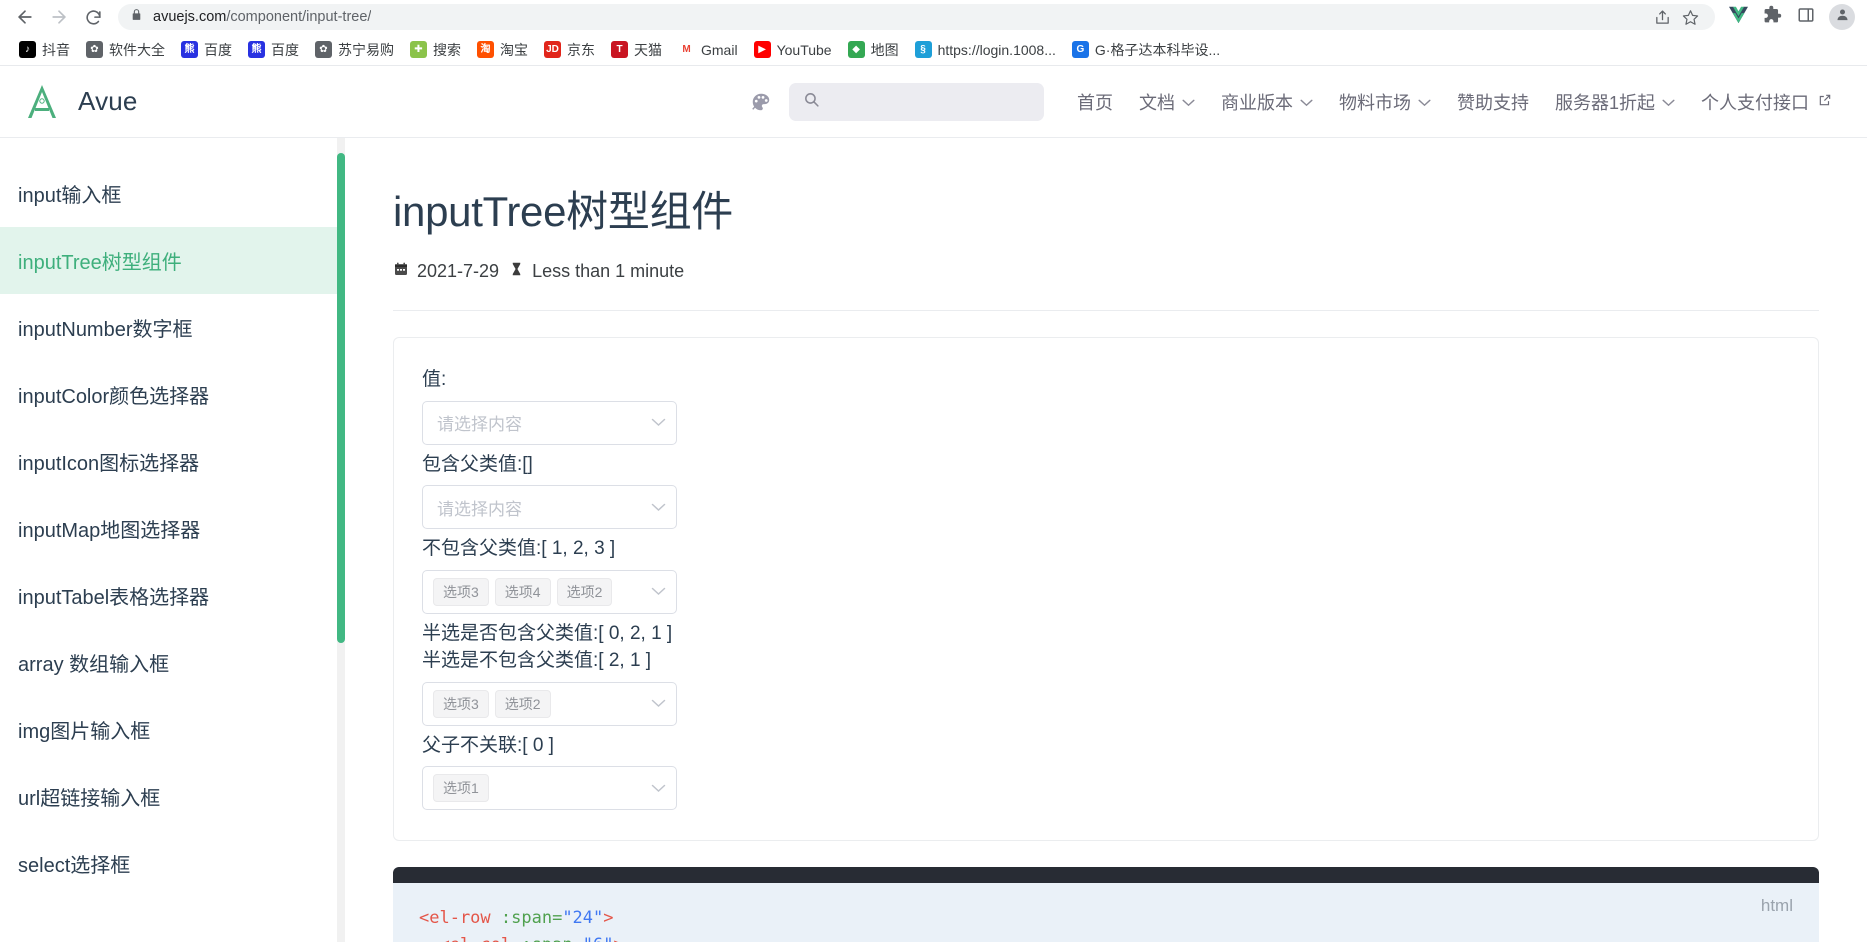 The height and width of the screenshot is (942, 1867). What do you see at coordinates (1493, 102) in the screenshot?
I see `nav-item: 赞助支持` at bounding box center [1493, 102].